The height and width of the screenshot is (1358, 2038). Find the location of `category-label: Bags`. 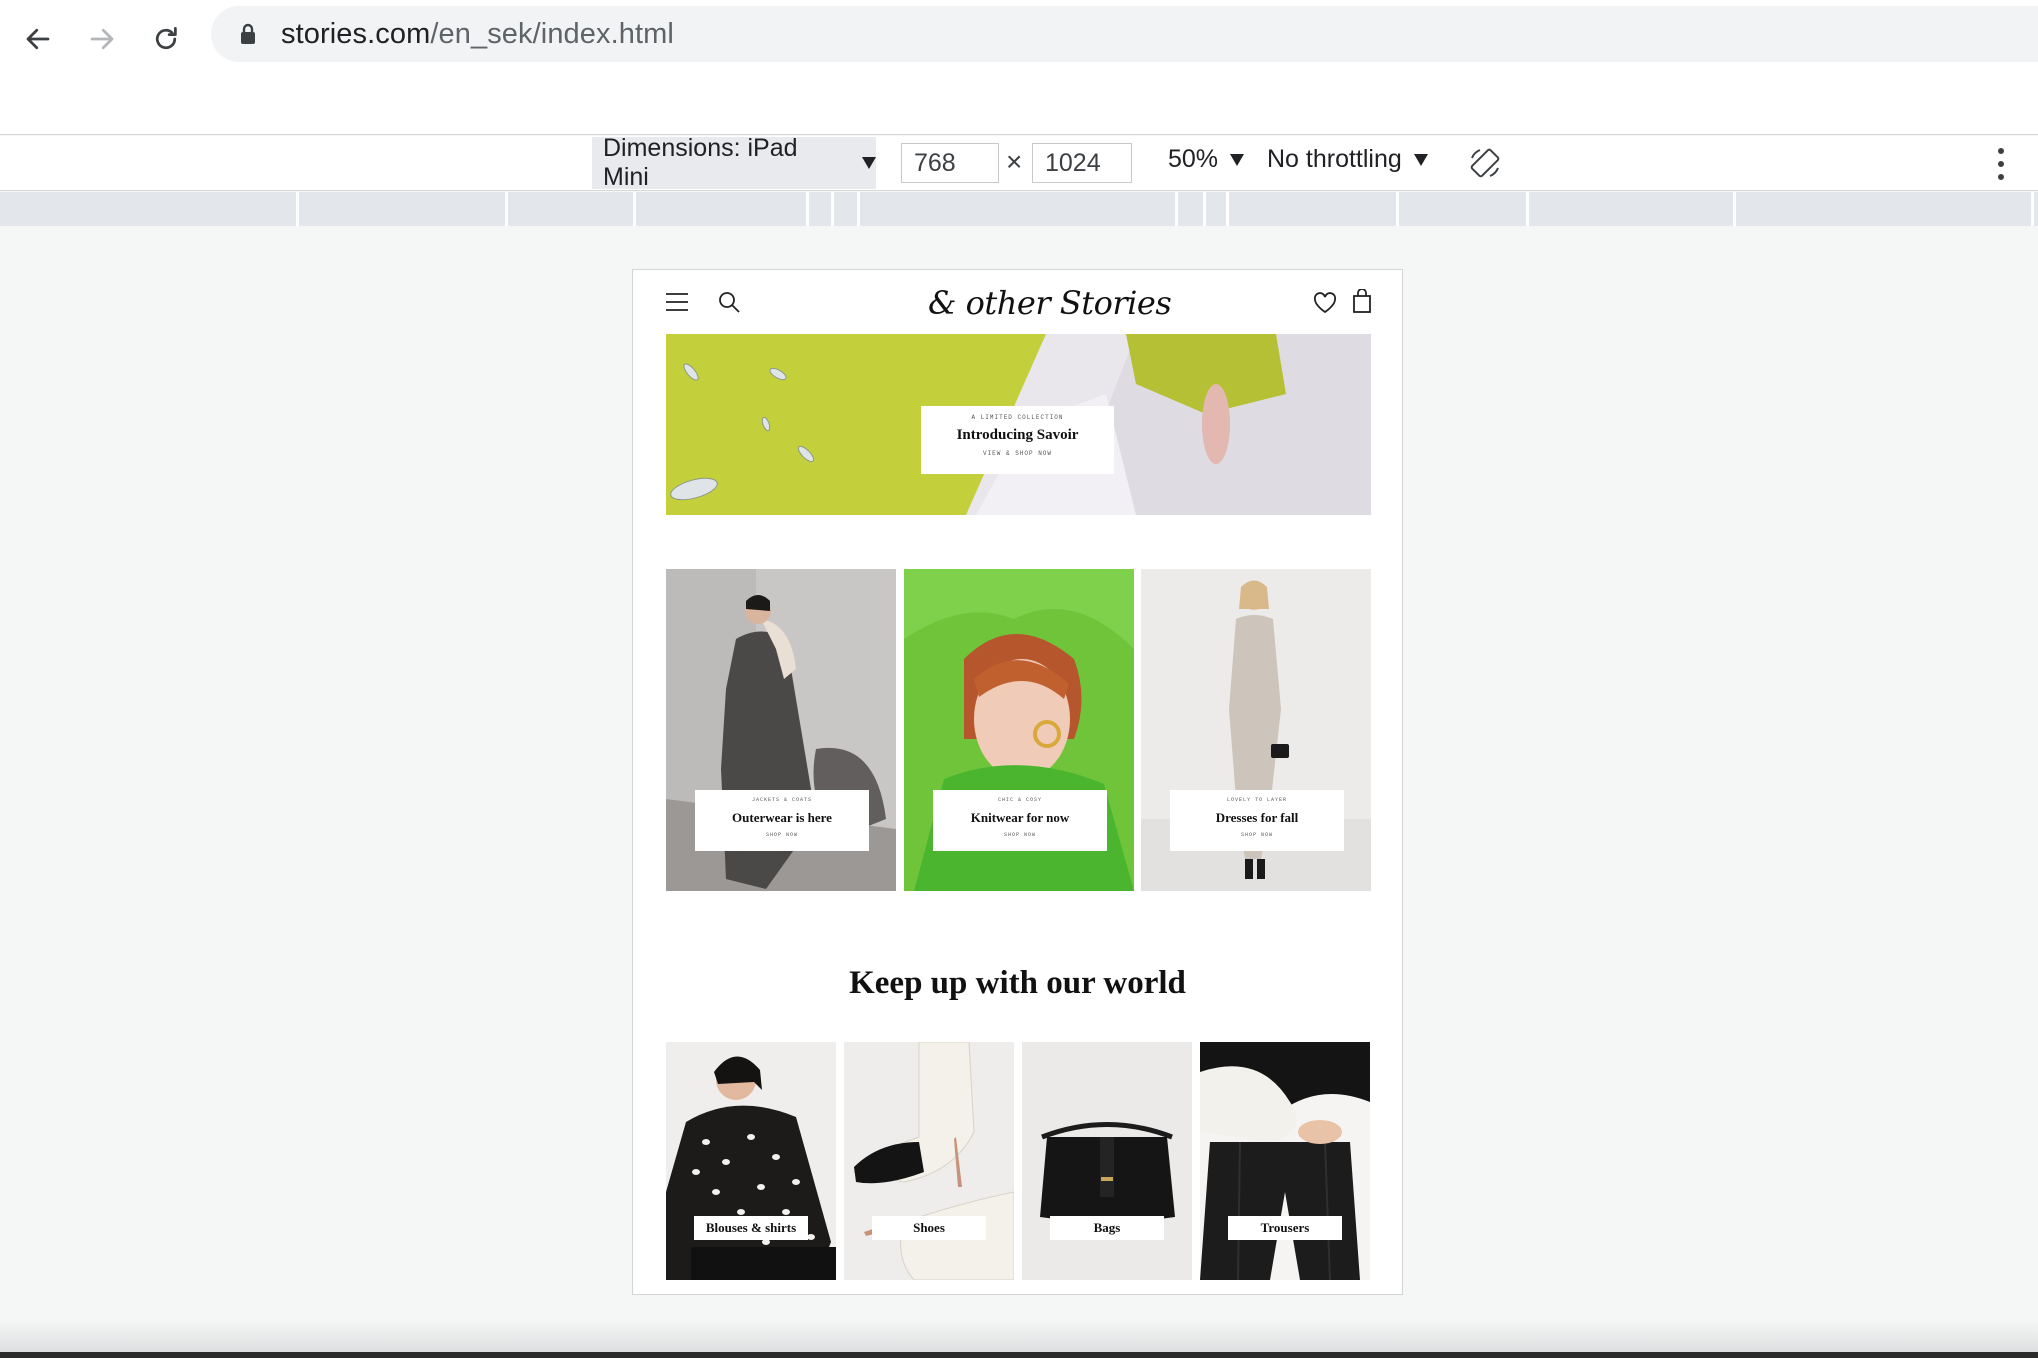

category-label: Bags is located at coordinates (1107, 1228).